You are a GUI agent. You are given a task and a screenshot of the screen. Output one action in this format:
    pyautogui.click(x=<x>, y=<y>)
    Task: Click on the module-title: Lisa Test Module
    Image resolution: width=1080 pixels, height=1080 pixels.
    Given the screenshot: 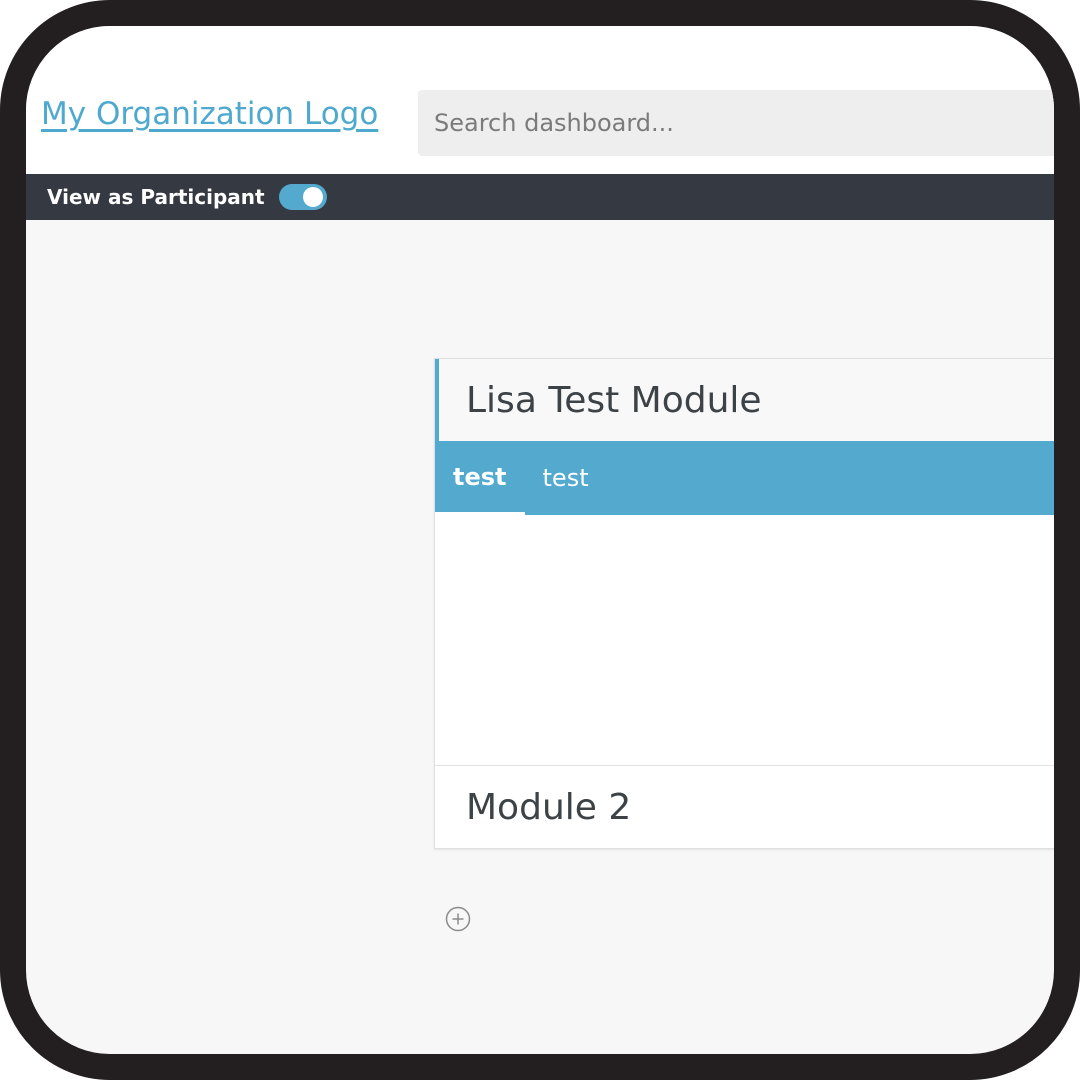 What is the action you would take?
    pyautogui.click(x=614, y=400)
    